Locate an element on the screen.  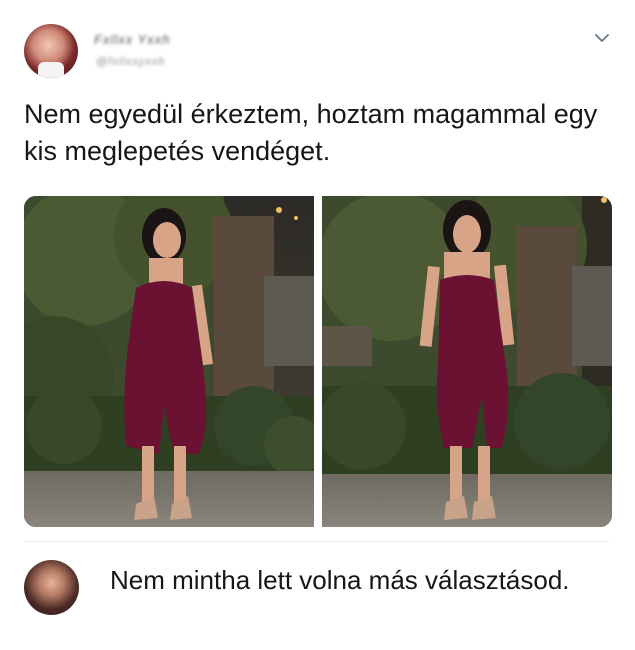
divider is located at coordinates (317, 541).